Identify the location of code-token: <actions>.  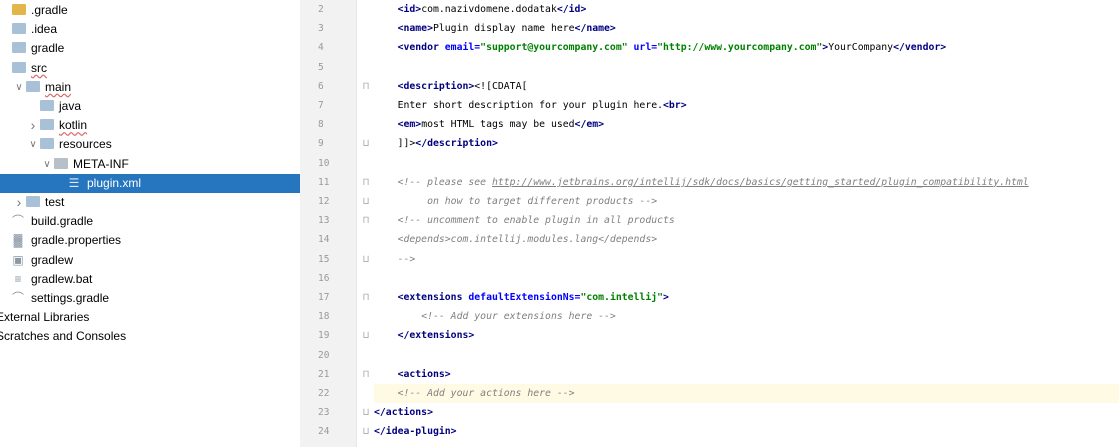
(424, 374).